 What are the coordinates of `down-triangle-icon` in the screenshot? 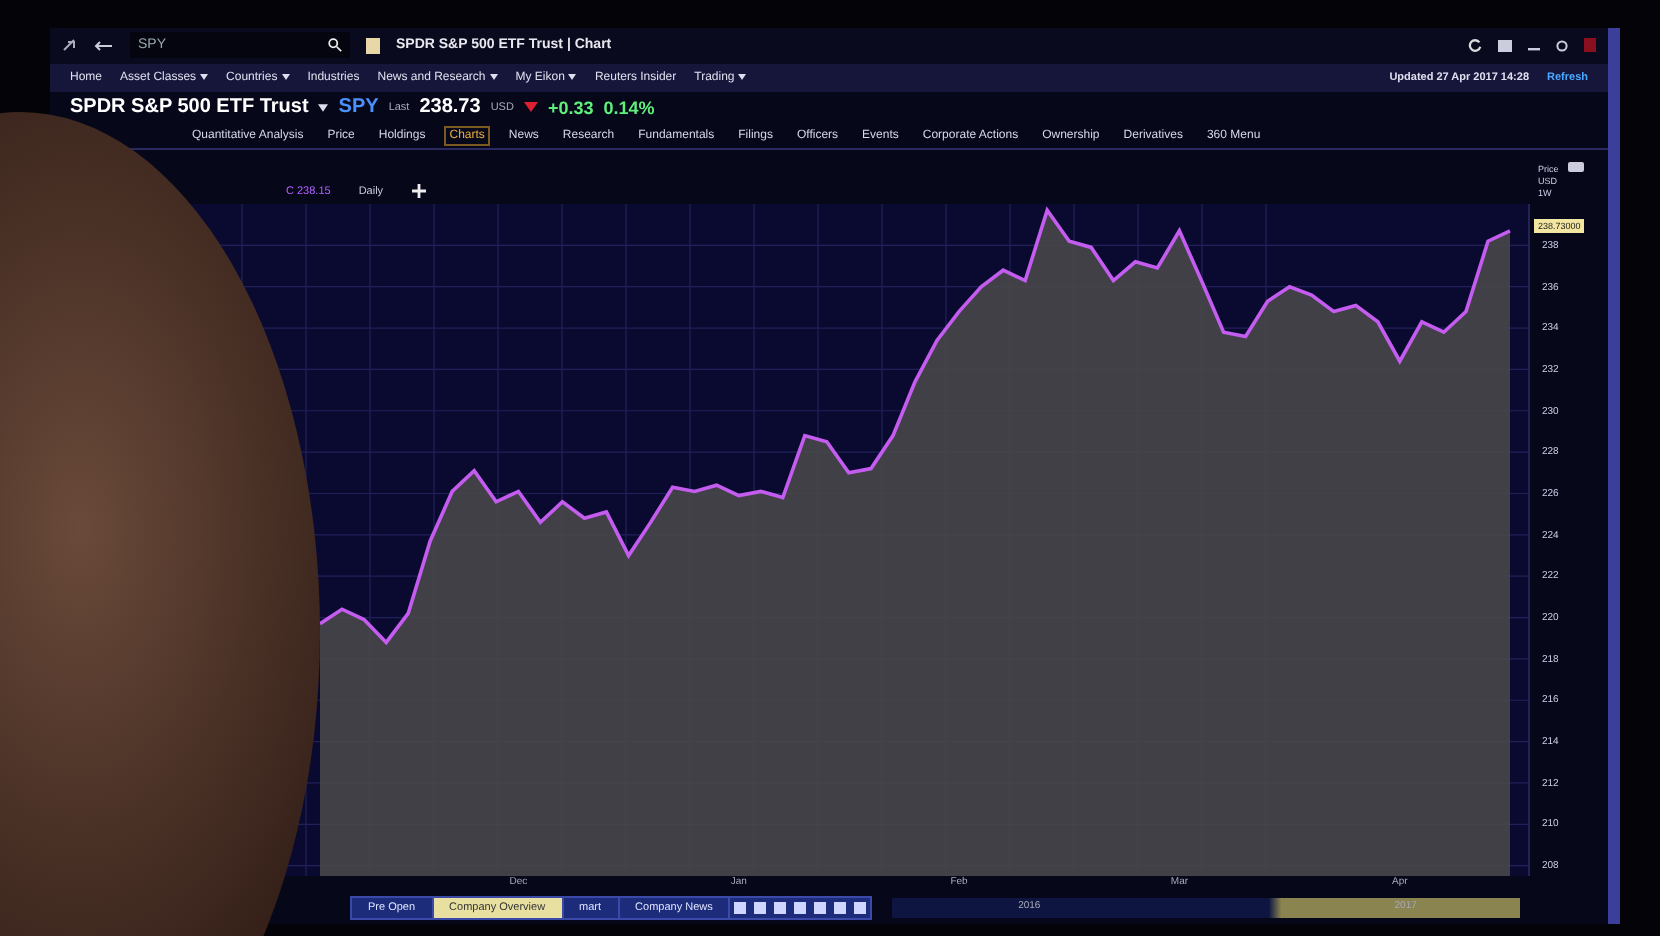 It's located at (530, 107).